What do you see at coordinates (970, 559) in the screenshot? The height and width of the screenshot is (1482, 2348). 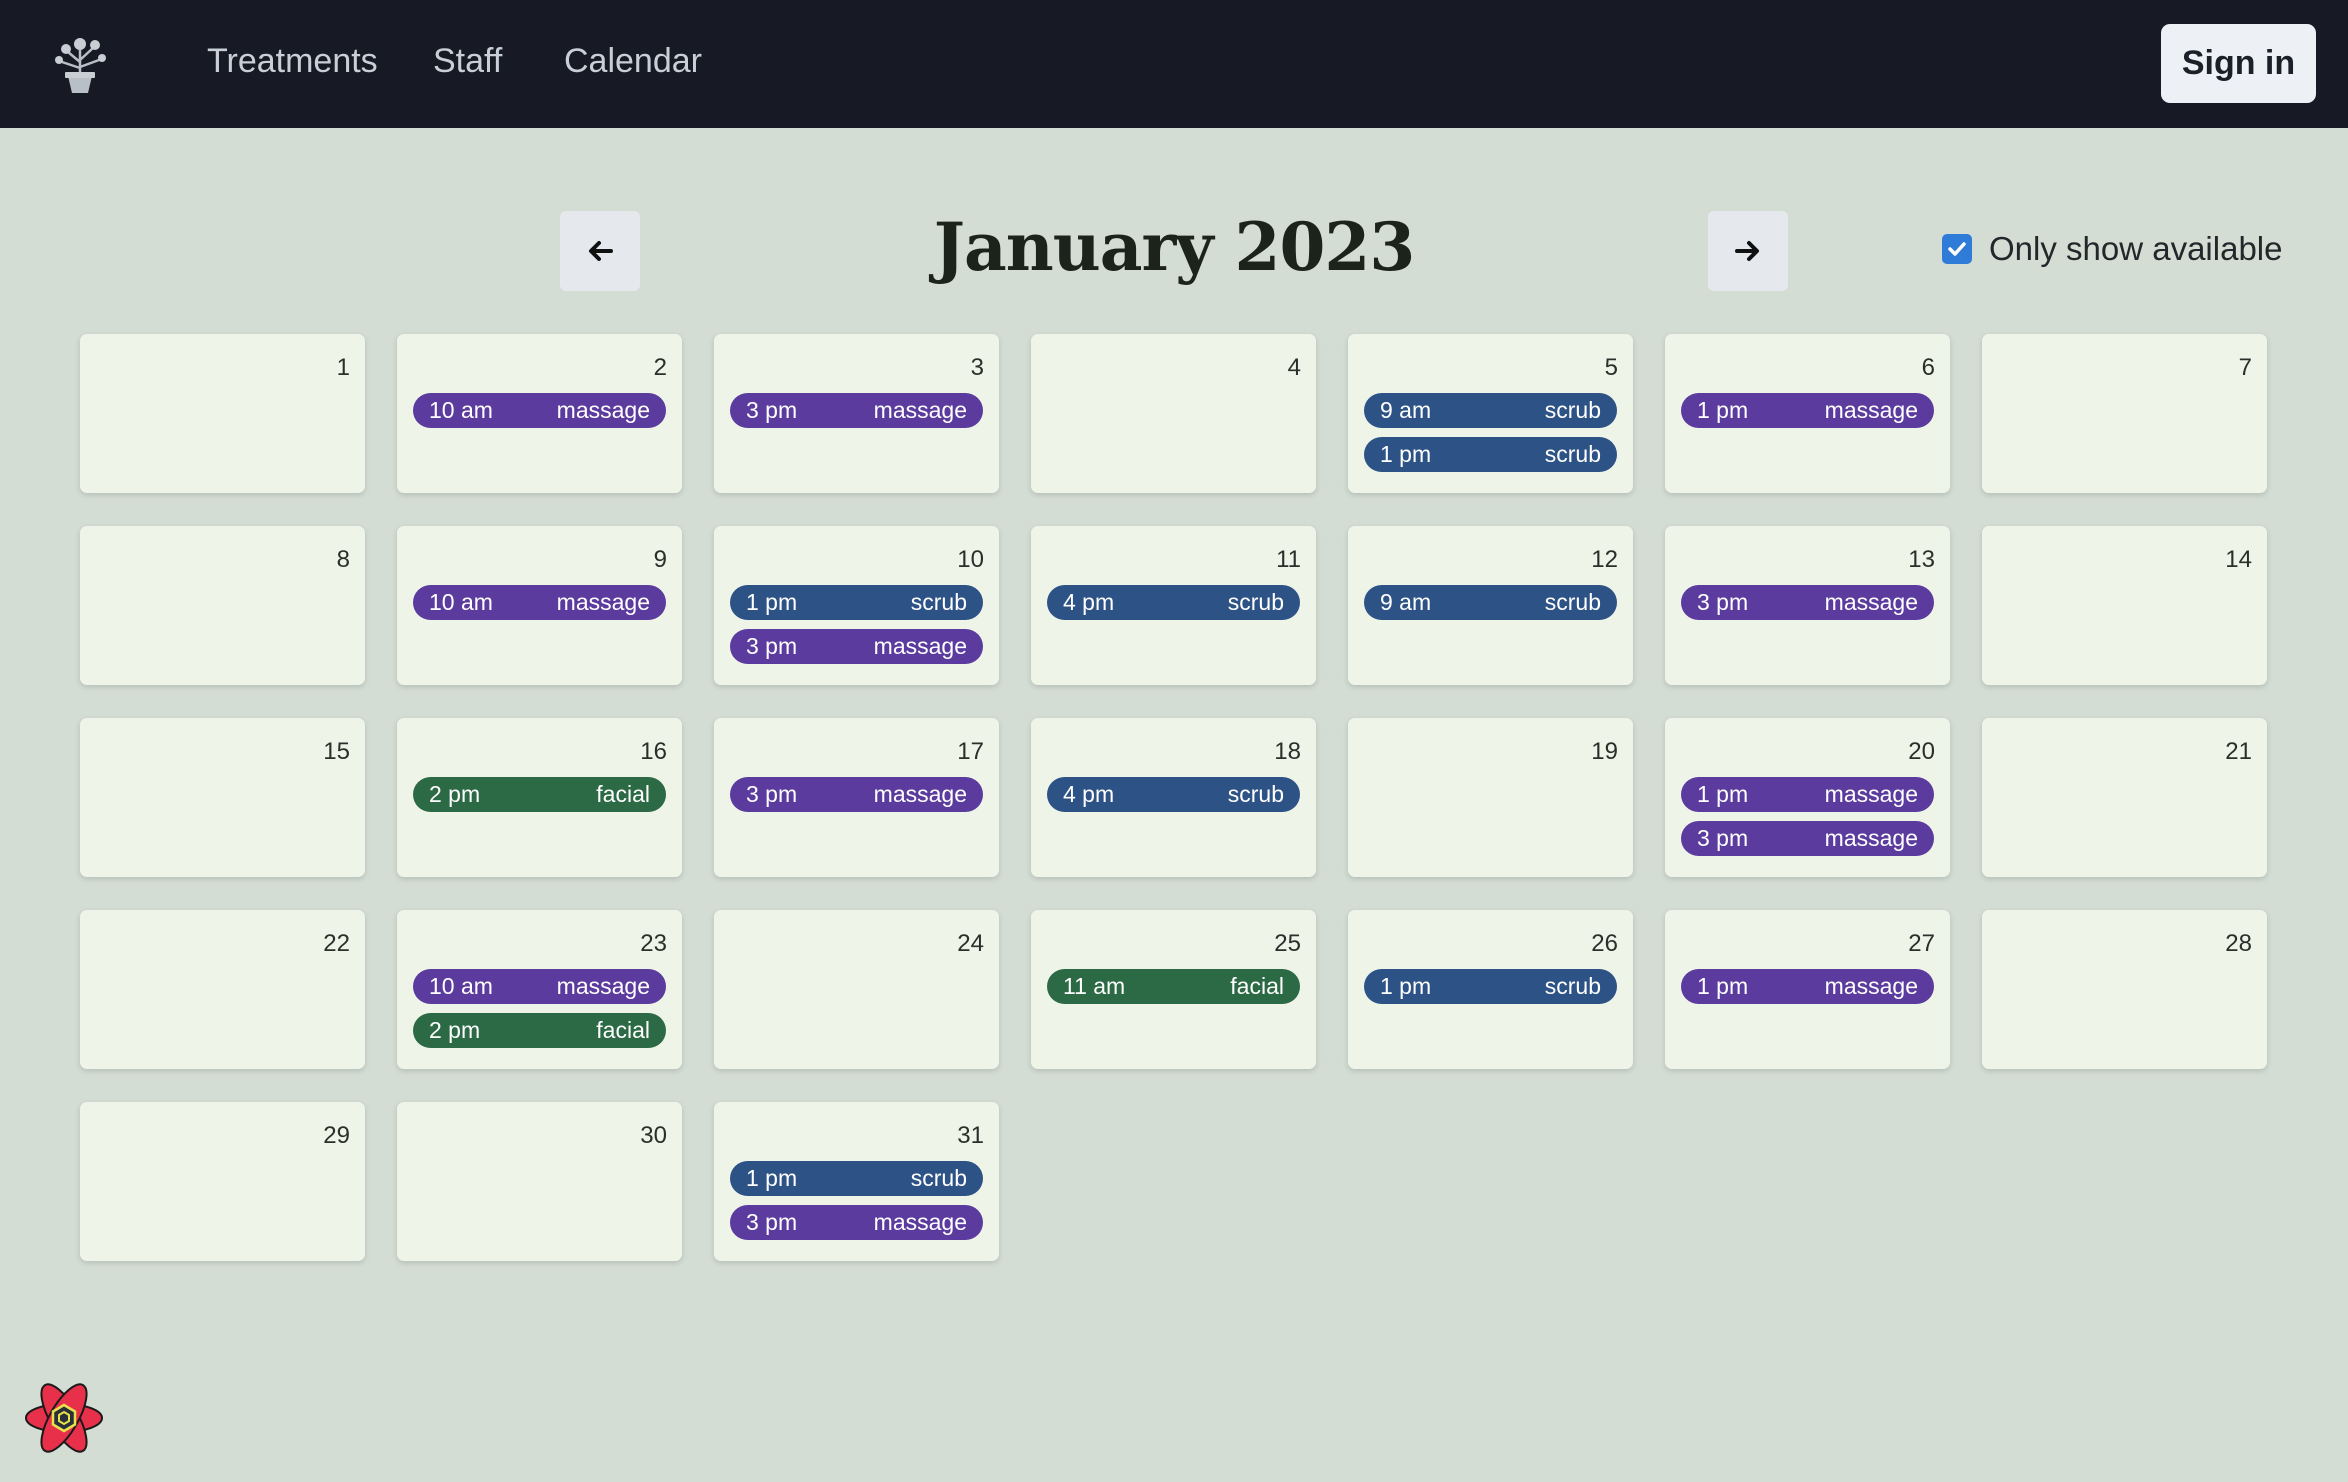 I see `day-number: 10` at bounding box center [970, 559].